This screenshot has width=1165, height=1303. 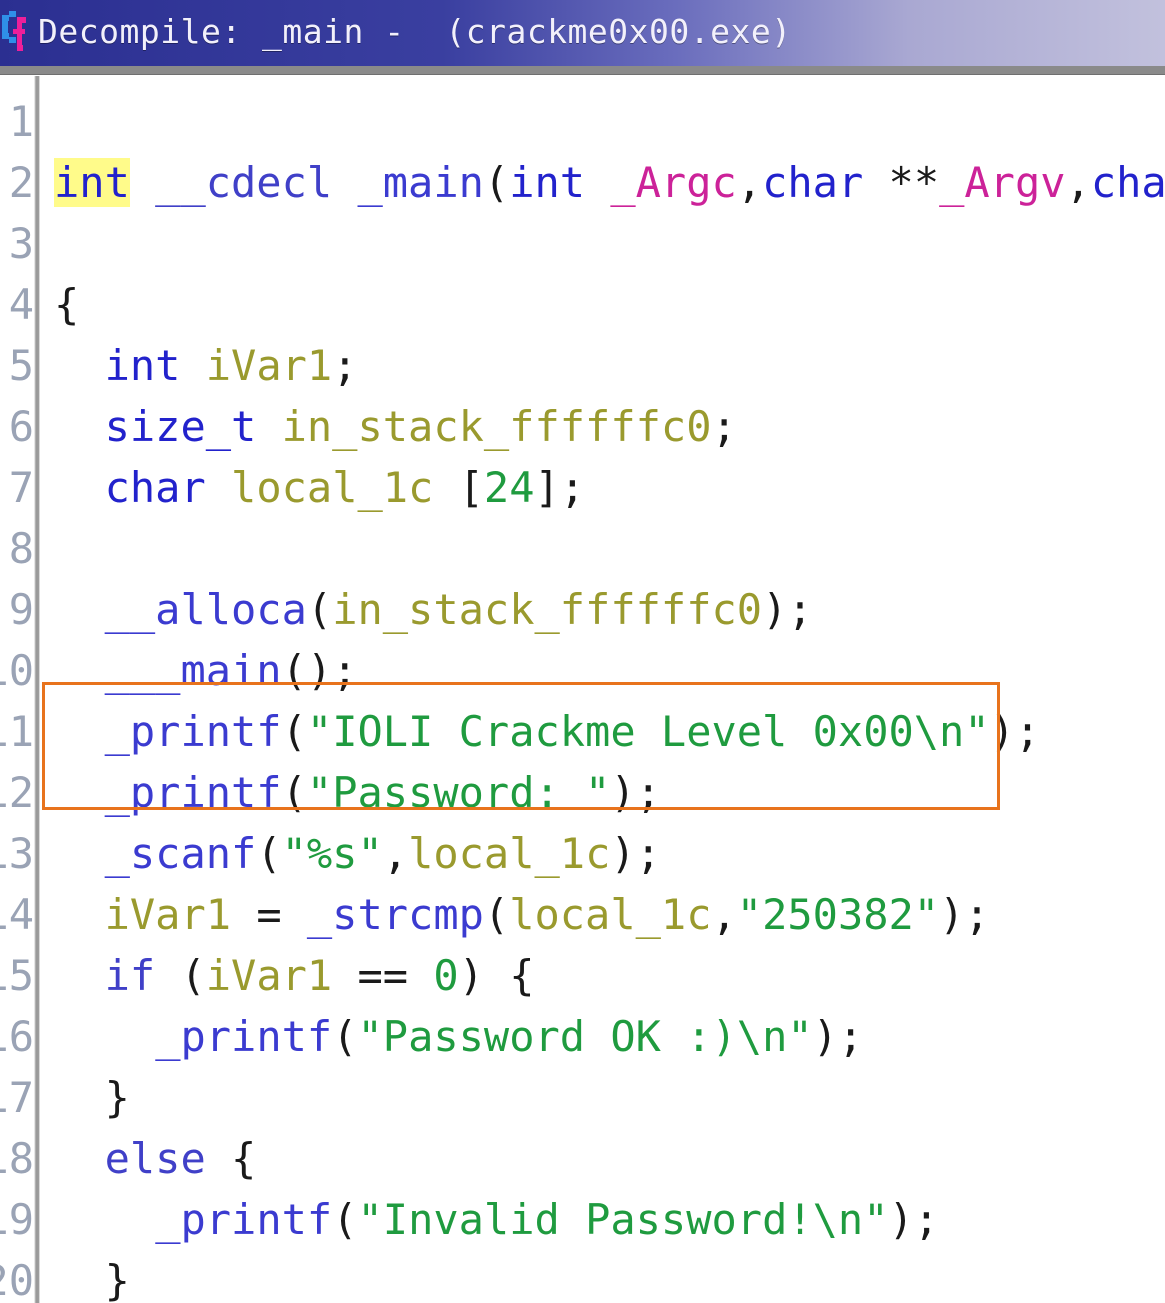 What do you see at coordinates (21, 182) in the screenshot?
I see `line-number: 2` at bounding box center [21, 182].